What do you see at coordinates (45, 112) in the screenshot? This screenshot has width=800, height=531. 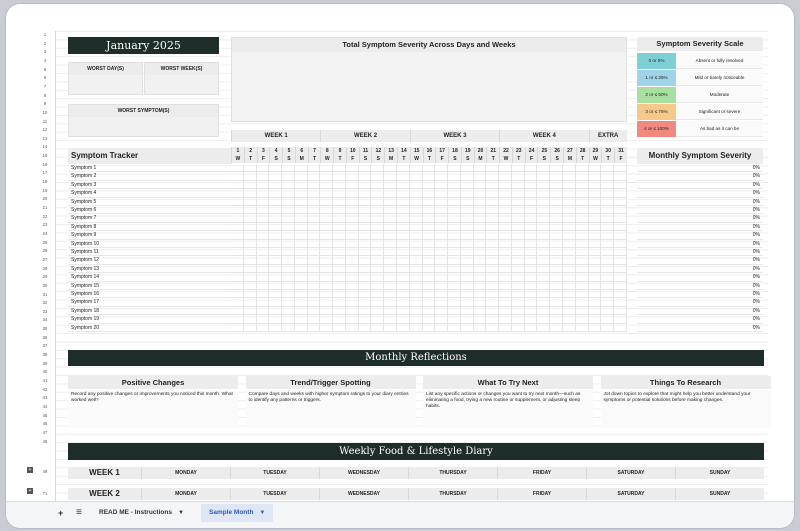 I see `row-number: 10` at bounding box center [45, 112].